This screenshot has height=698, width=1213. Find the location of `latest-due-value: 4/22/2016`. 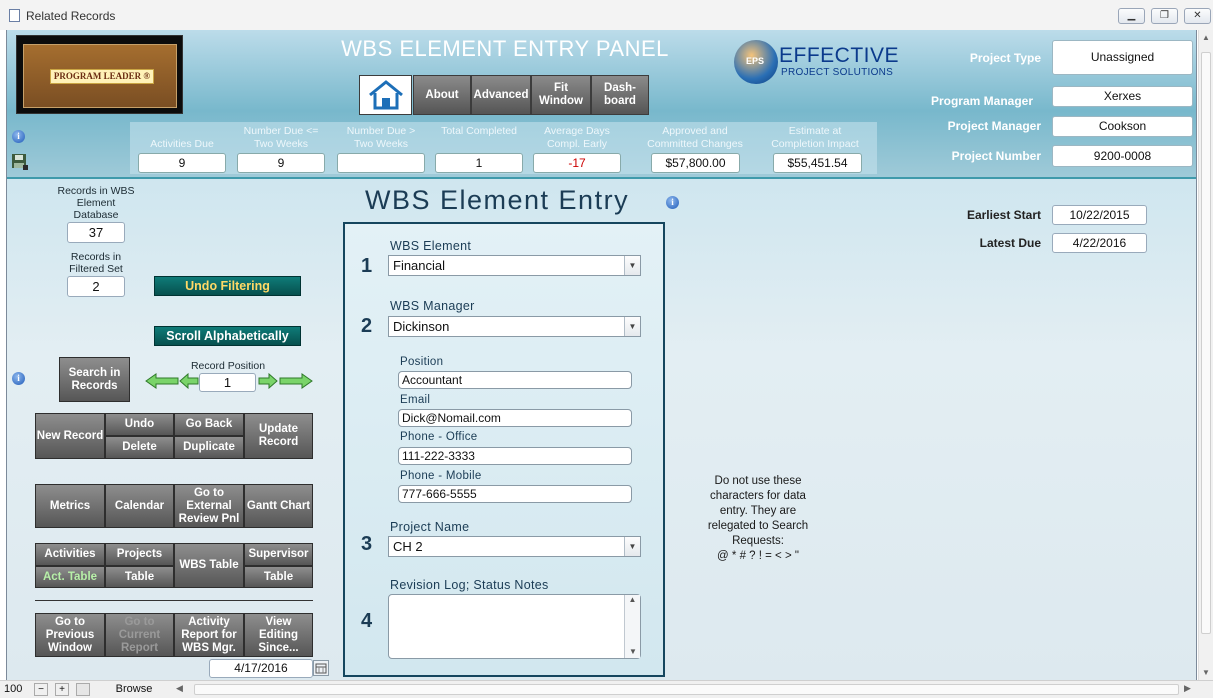

latest-due-value: 4/22/2016 is located at coordinates (1099, 243).